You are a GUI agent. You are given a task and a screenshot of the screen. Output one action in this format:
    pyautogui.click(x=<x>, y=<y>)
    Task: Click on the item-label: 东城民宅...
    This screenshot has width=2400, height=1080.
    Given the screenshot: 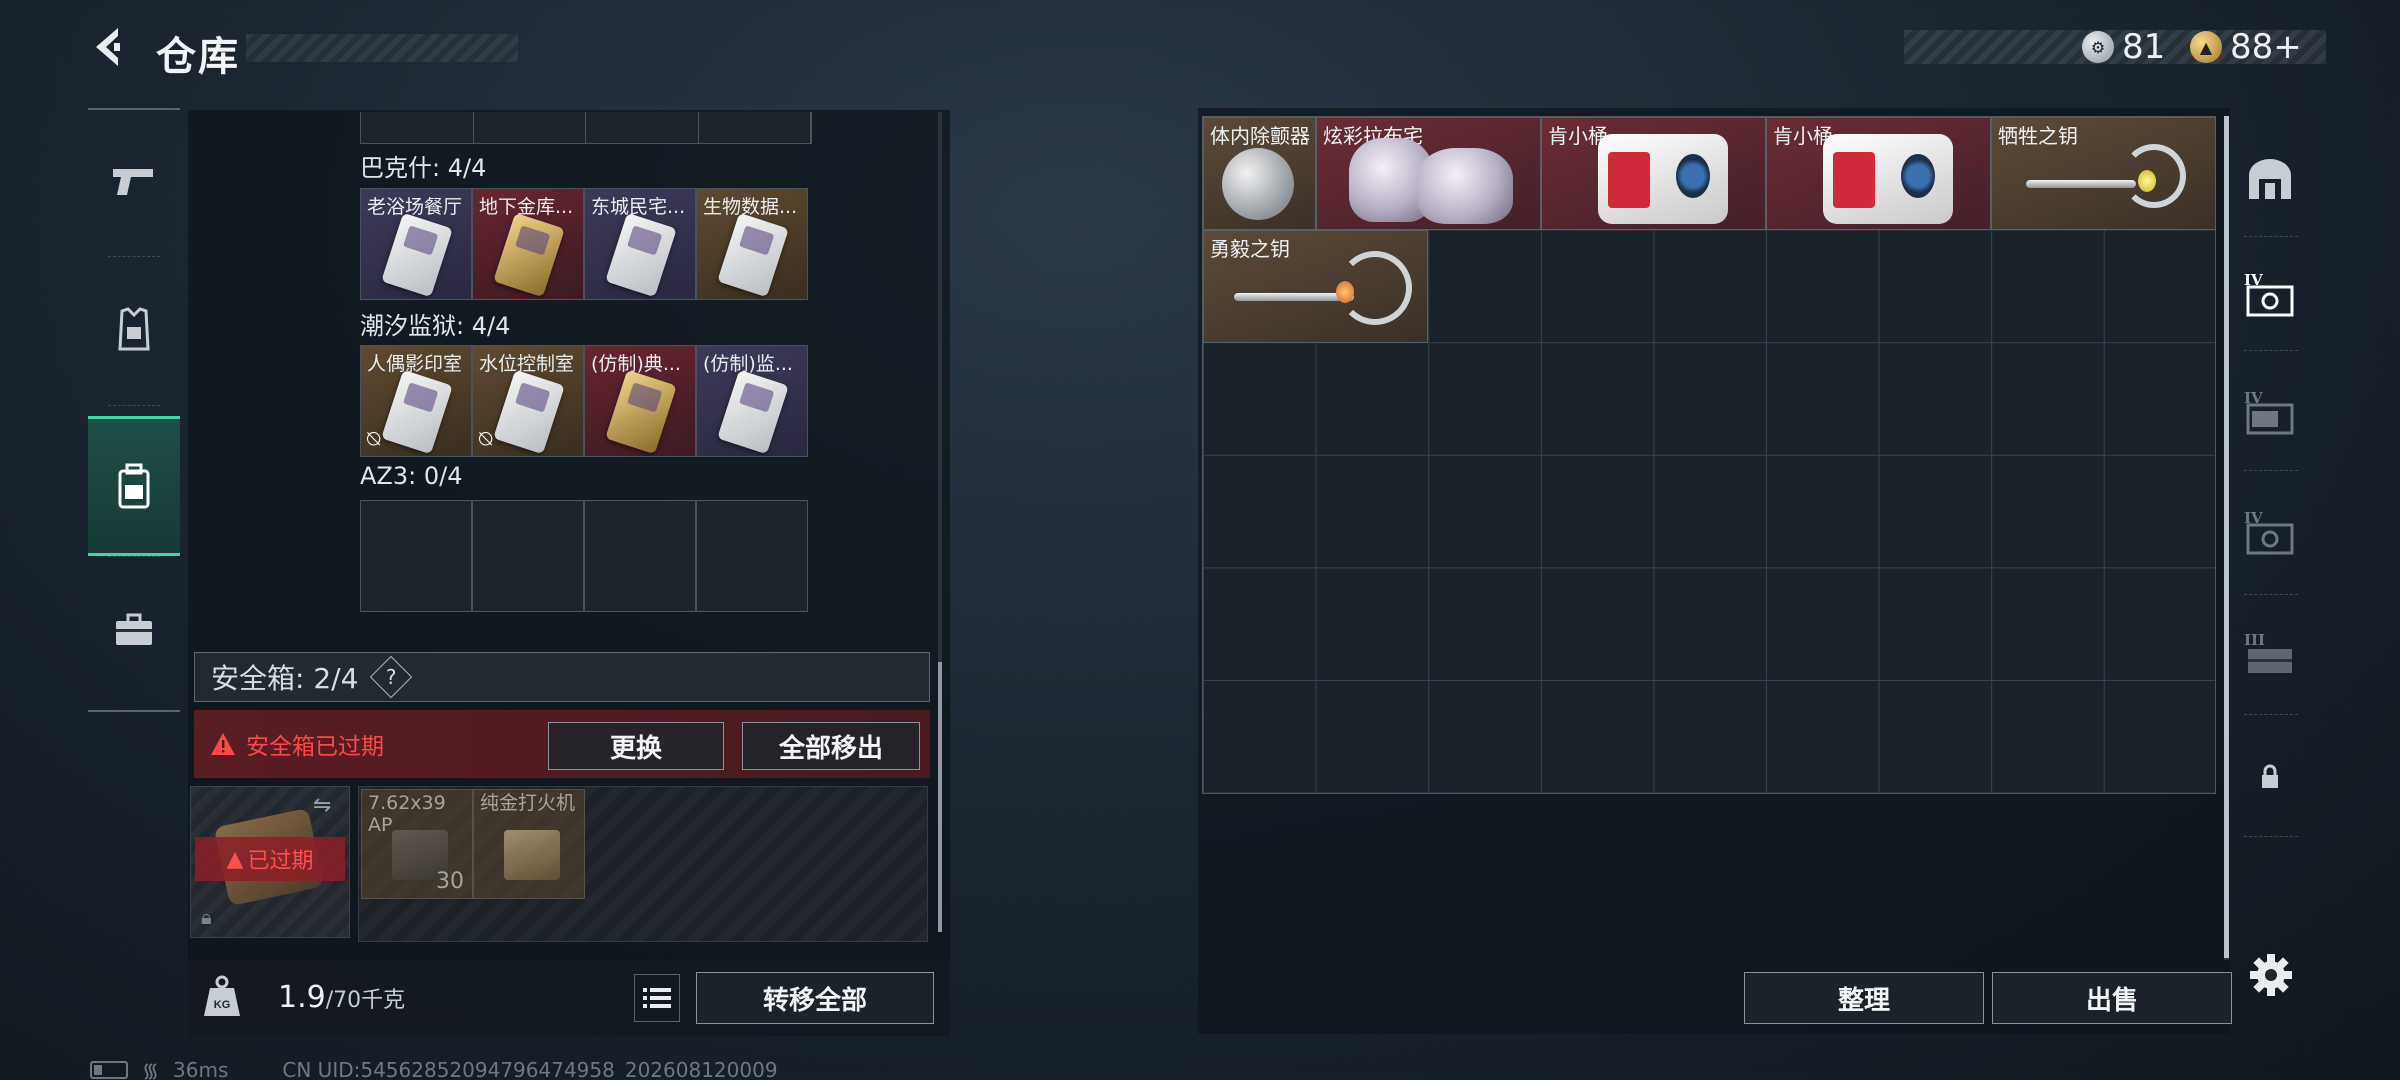 What is the action you would take?
    pyautogui.click(x=638, y=207)
    